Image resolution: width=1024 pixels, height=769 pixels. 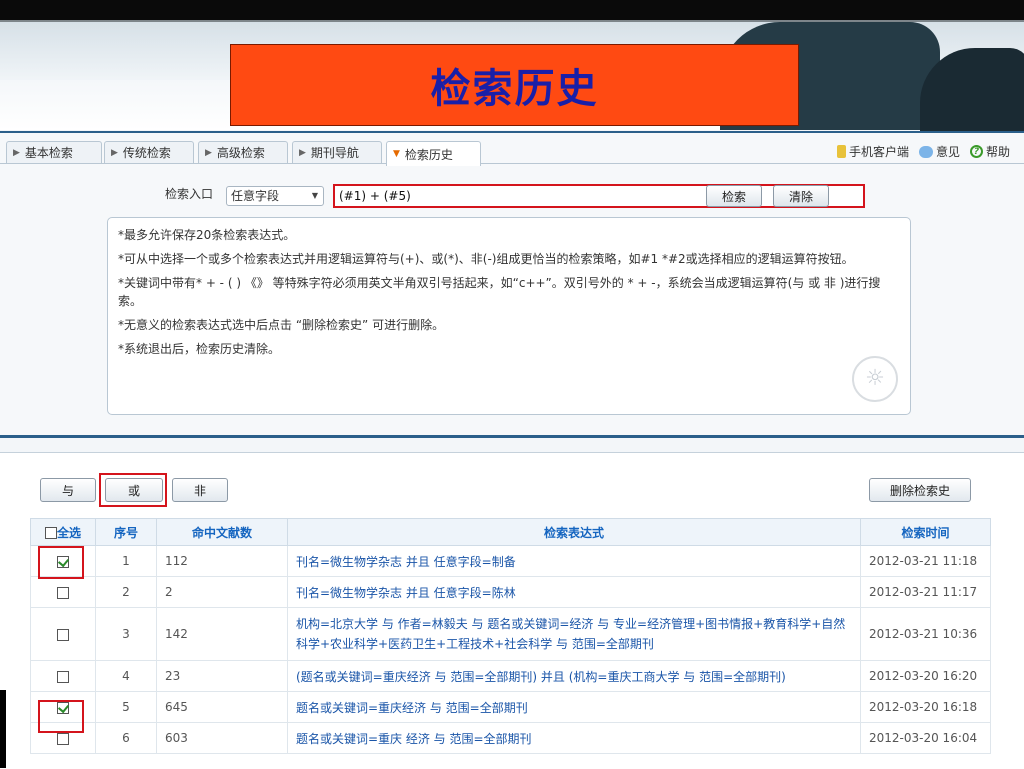 I want to click on tab-traditional-search: ▶ 传统检索, so click(x=149, y=152).